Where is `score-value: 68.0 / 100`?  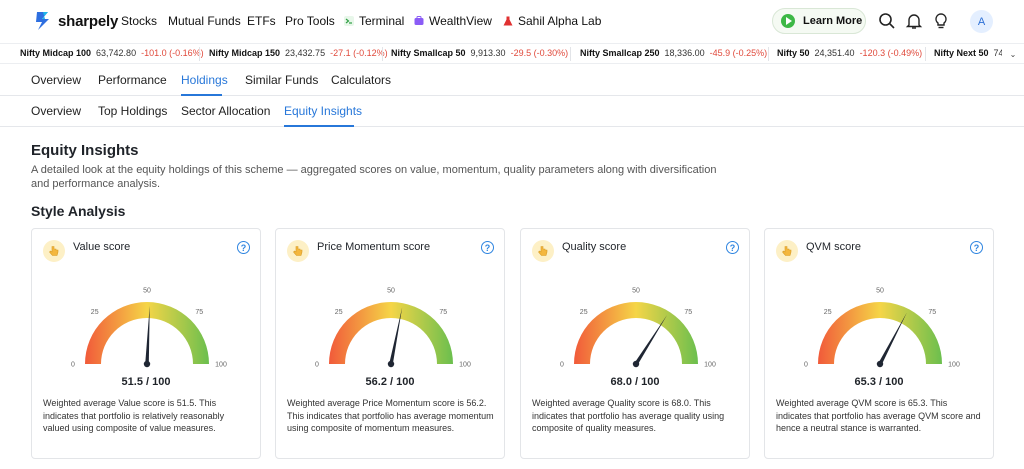 score-value: 68.0 / 100 is located at coordinates (635, 382).